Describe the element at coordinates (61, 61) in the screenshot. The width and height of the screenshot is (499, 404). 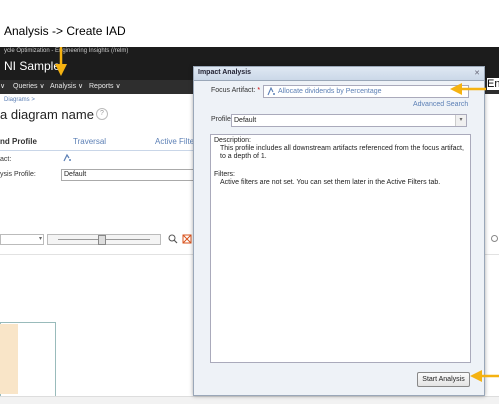
I see `arrow-down-icon` at that location.